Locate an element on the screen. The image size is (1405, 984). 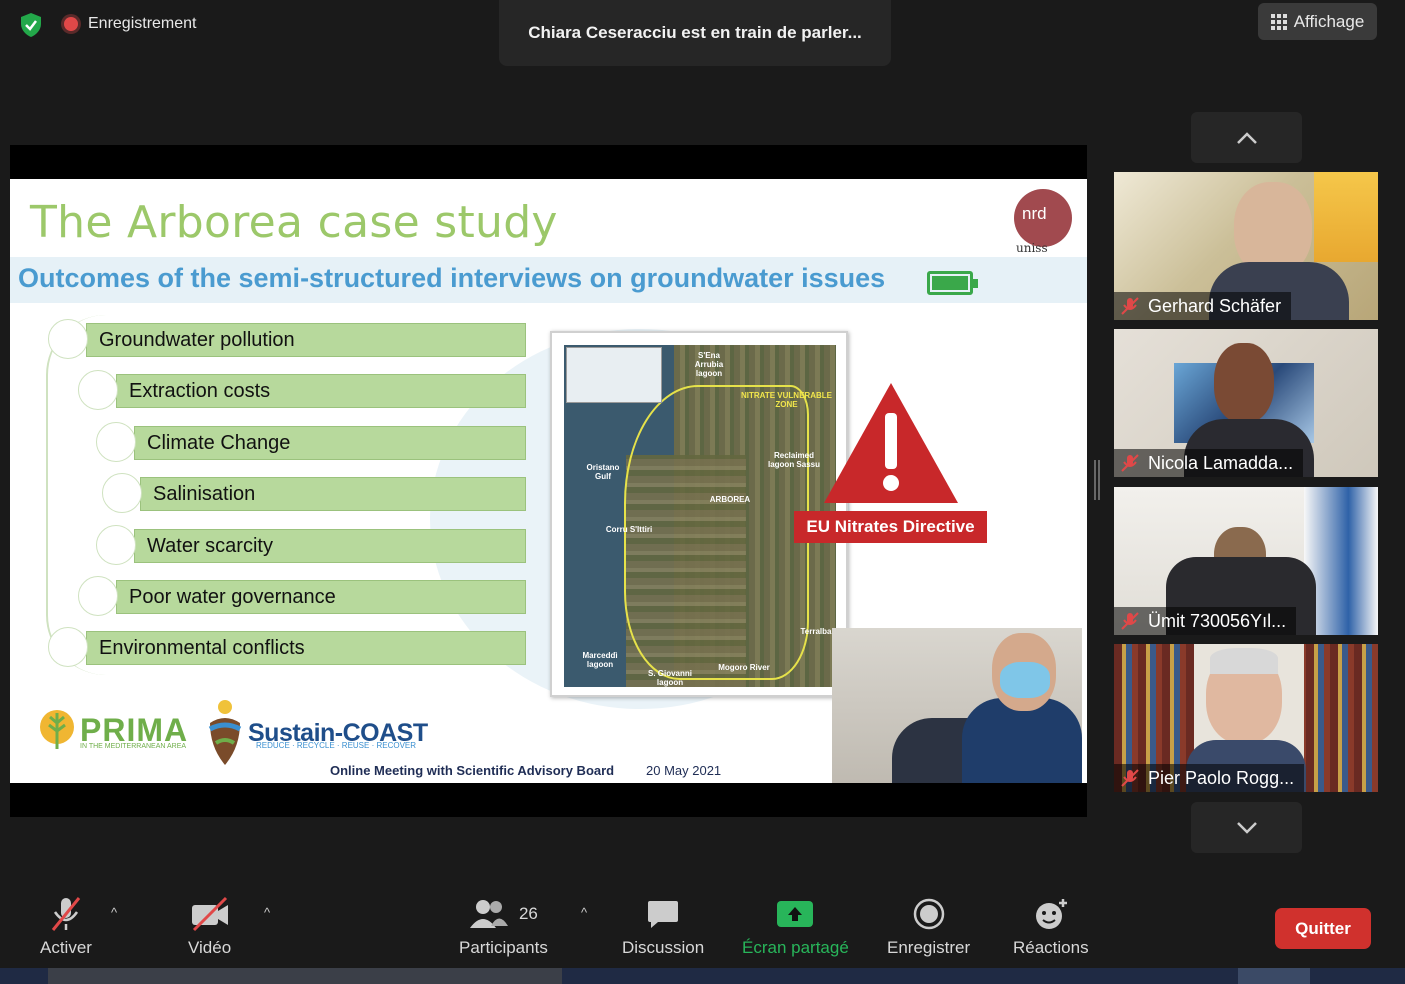
mic-off-icon is located at coordinates (66, 914).